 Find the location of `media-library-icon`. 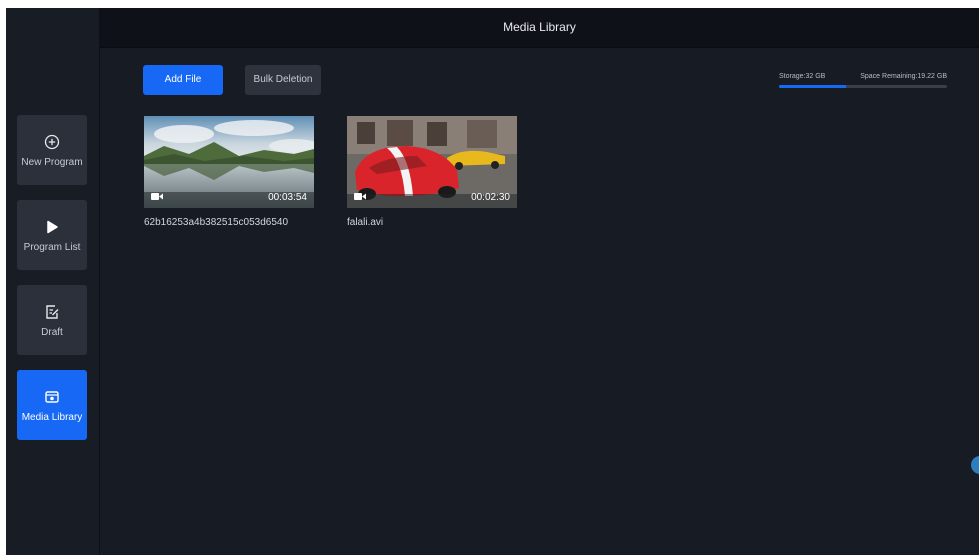

media-library-icon is located at coordinates (52, 397).